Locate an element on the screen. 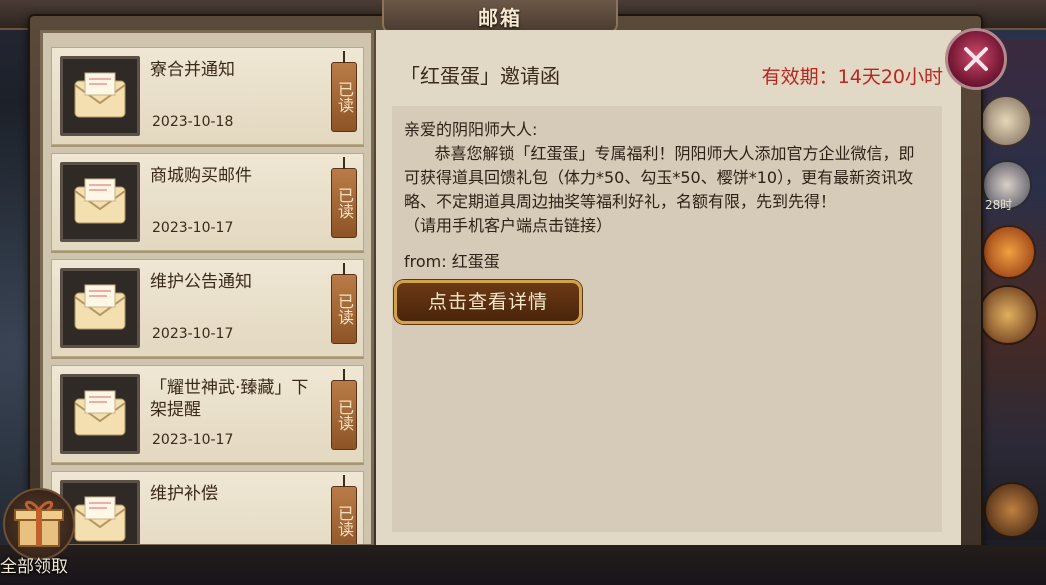 Image resolution: width=1046 pixels, height=585 pixels. title-plate: 邮箱 is located at coordinates (500, 17).